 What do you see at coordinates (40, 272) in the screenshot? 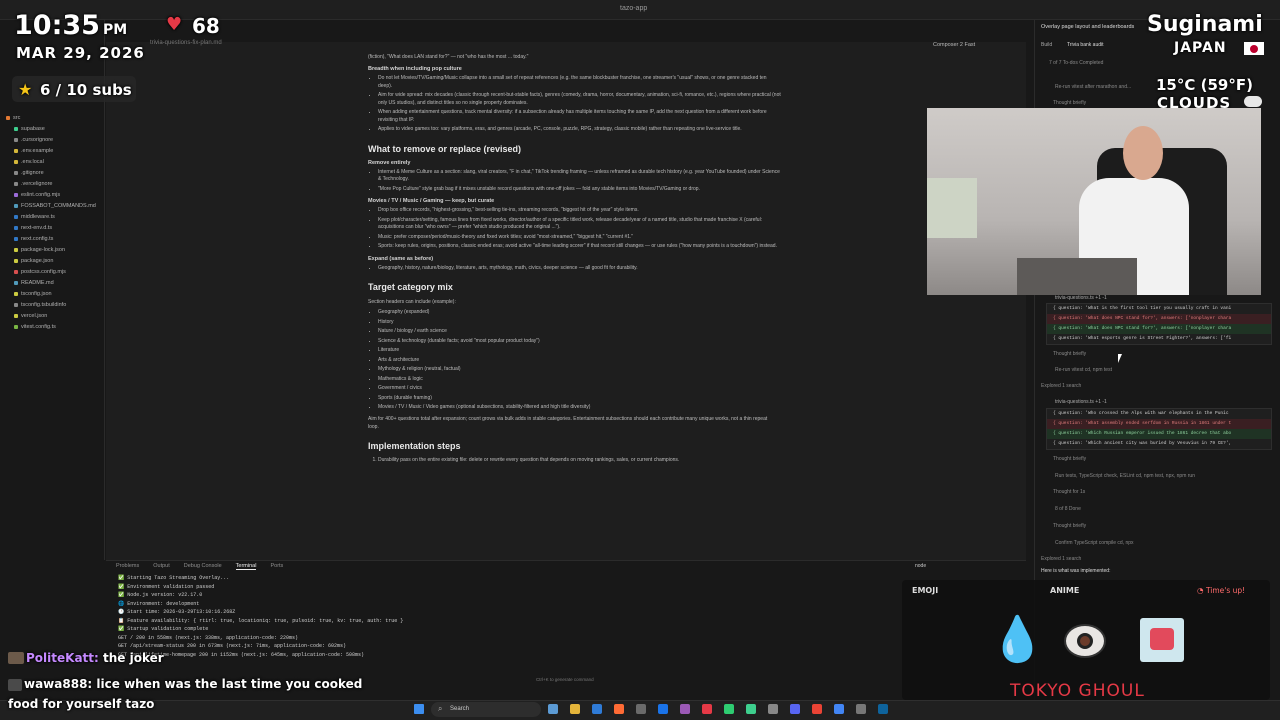
I see `explorer-file: postcss.config.mjs` at bounding box center [40, 272].